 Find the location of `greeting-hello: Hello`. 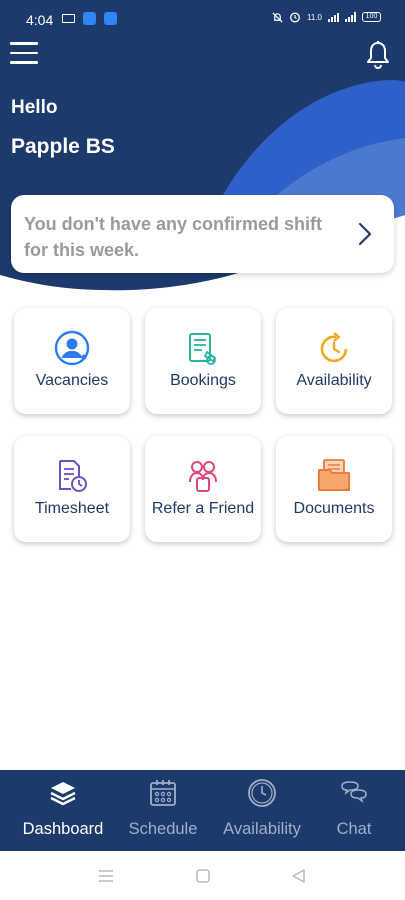

greeting-hello: Hello is located at coordinates (34, 107).